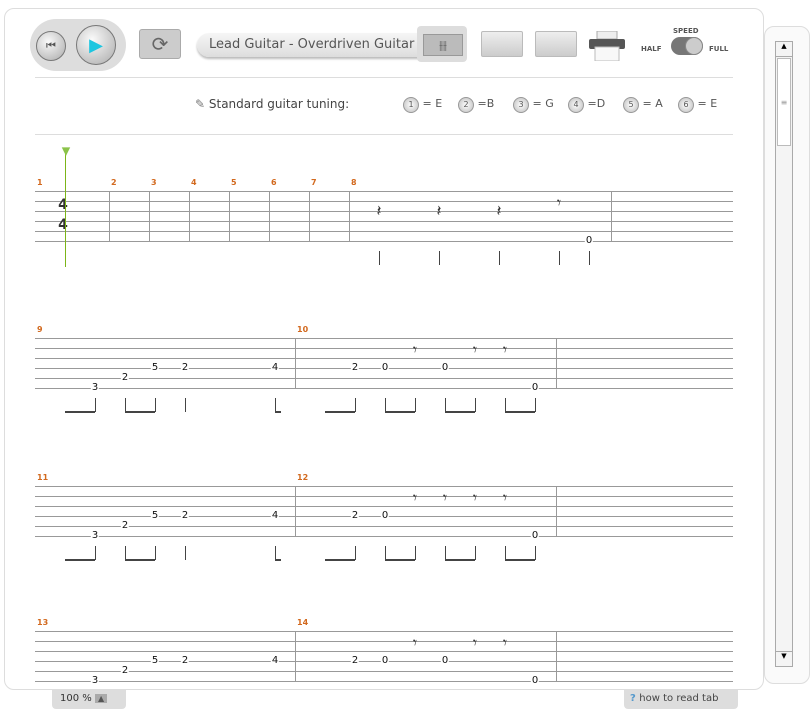 The image size is (812, 719). I want to click on track-selector: Lead Guitar - Overdriven Guitar, so click(318, 45).